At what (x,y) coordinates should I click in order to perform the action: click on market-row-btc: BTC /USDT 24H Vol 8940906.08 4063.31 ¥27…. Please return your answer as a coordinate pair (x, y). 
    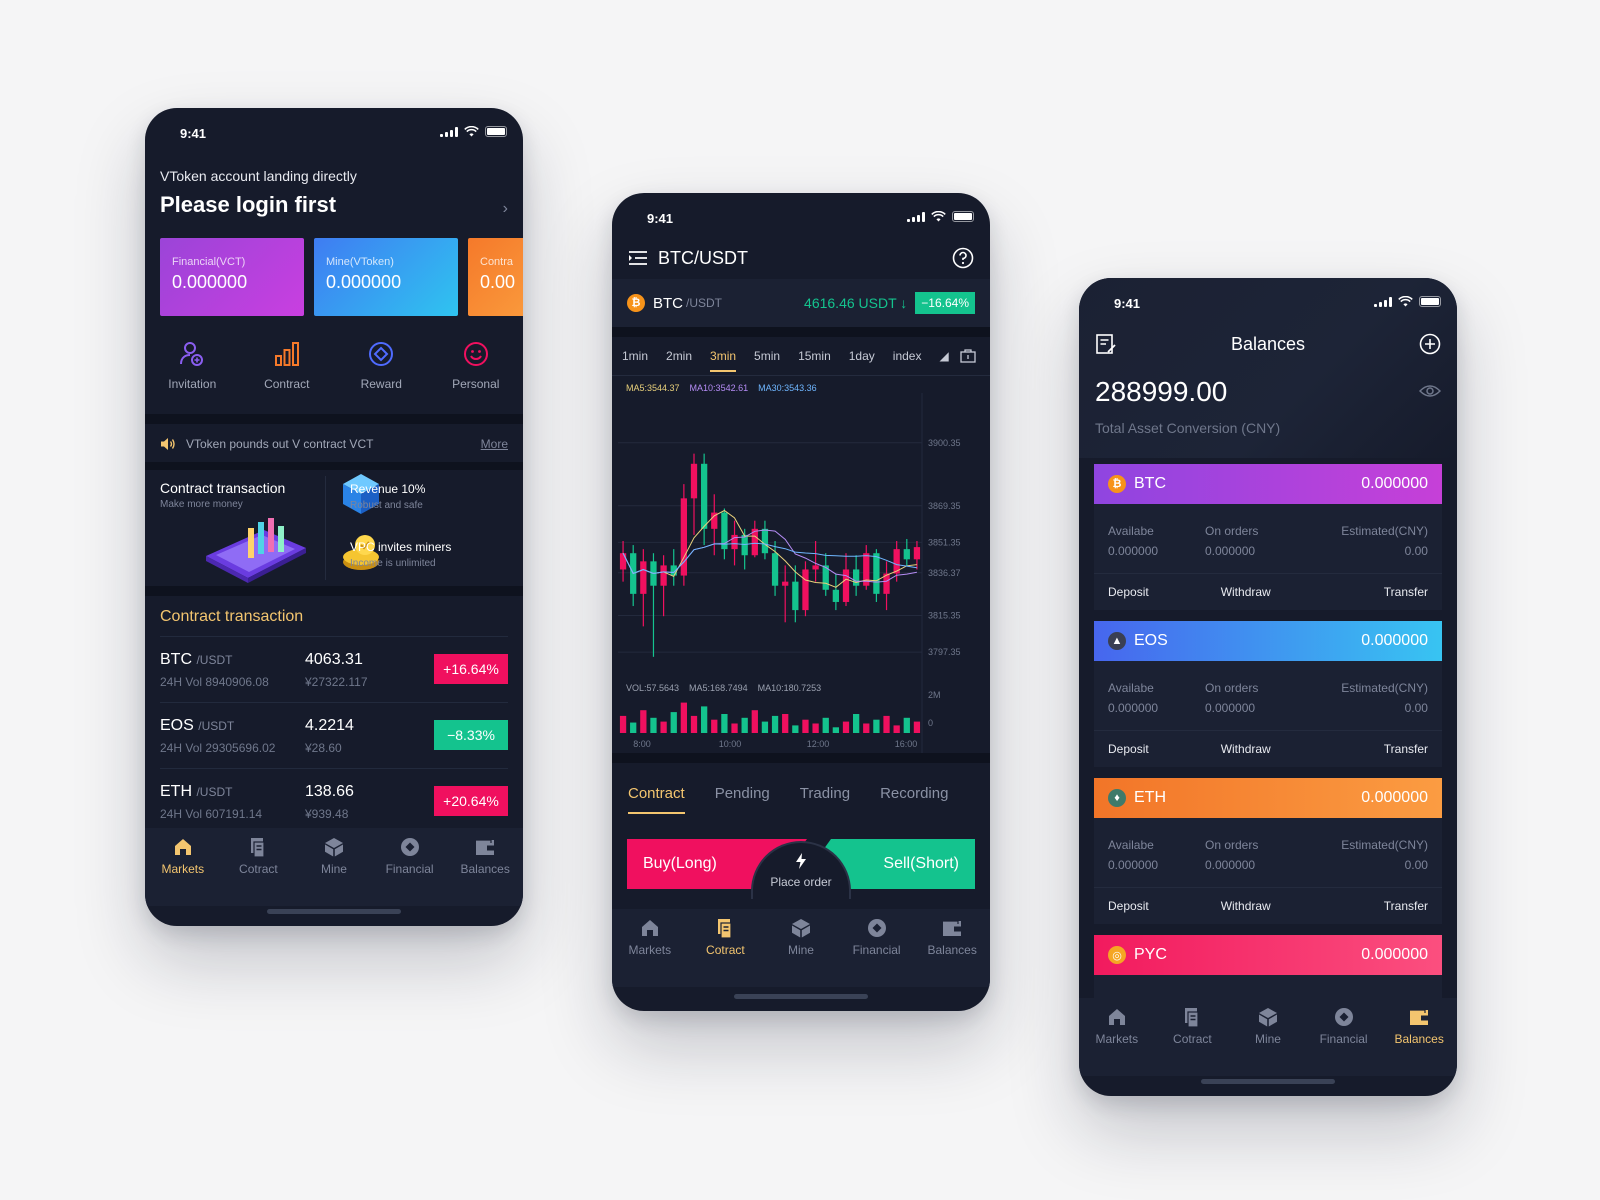
    Looking at the image, I should click on (334, 668).